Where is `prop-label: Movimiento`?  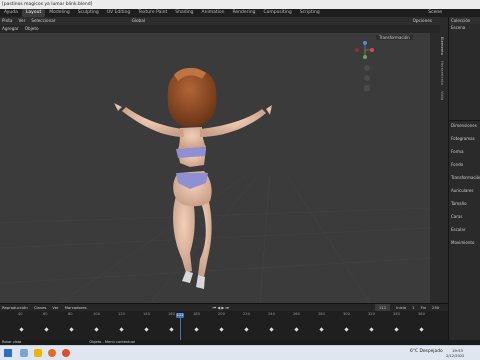
prop-label: Movimiento is located at coordinates (463, 242).